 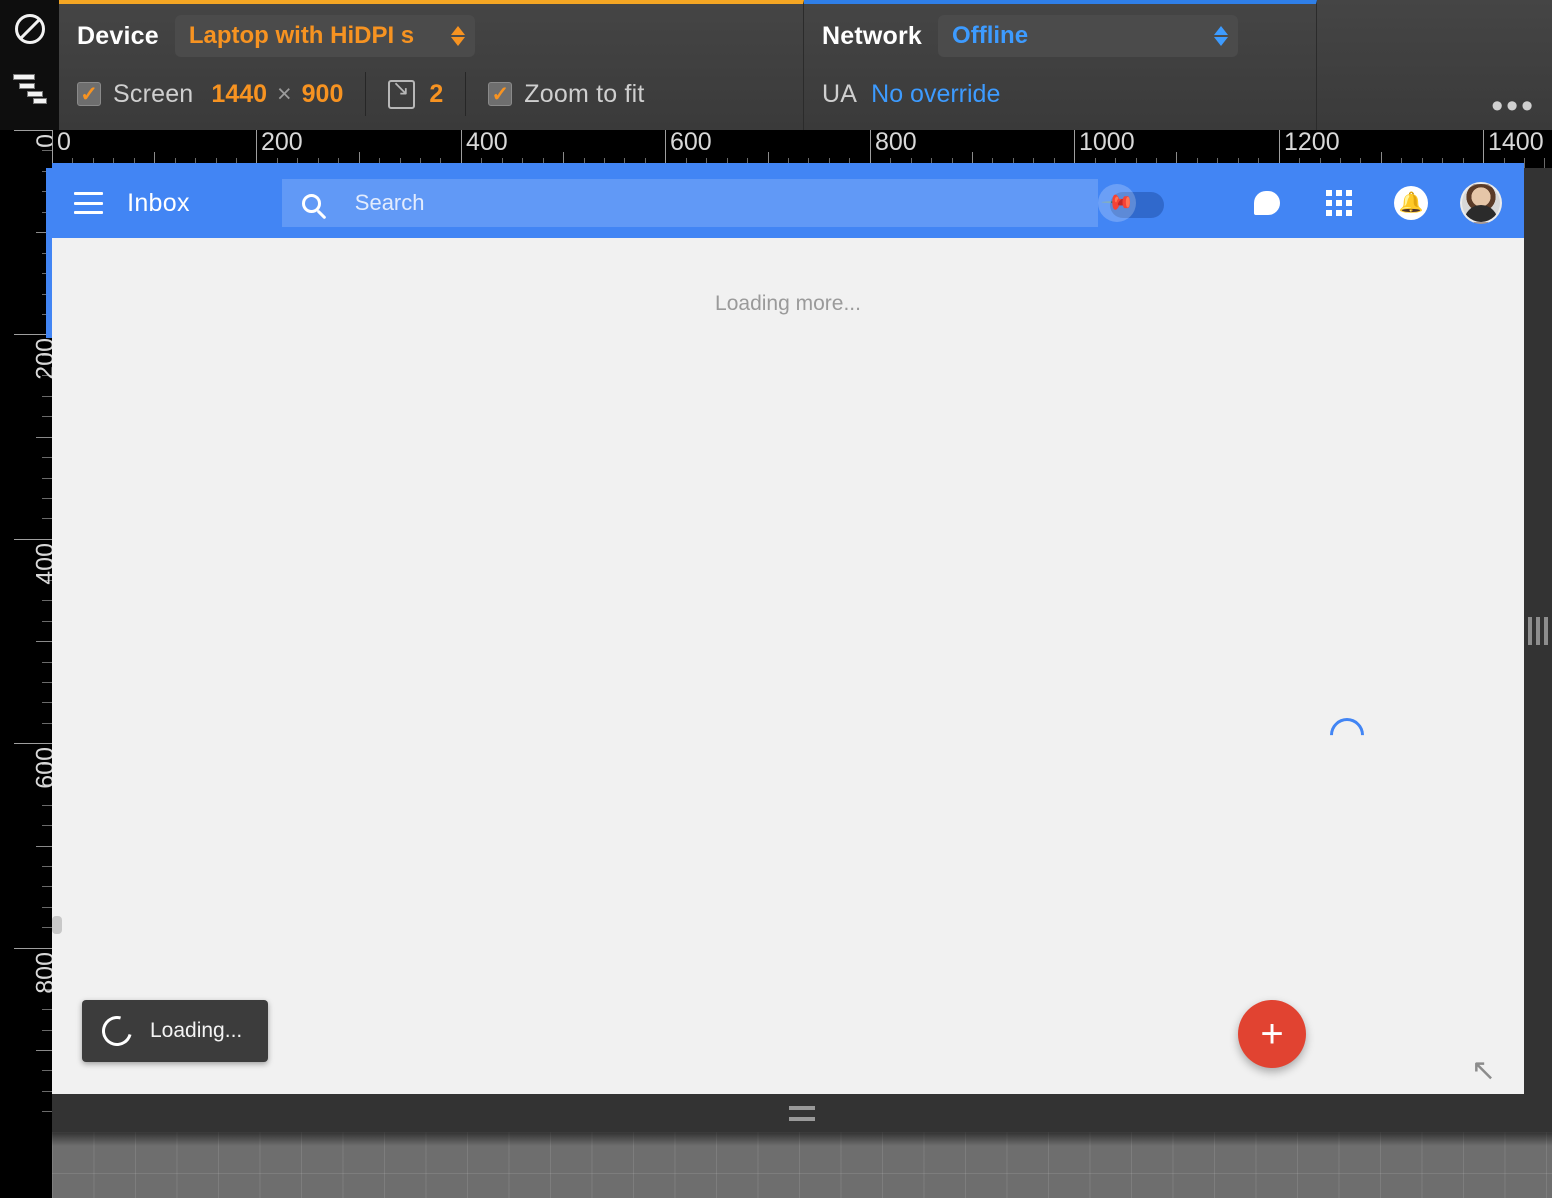 What do you see at coordinates (500, 94) in the screenshot?
I see `zoom-to-fit-checkbox: ✓` at bounding box center [500, 94].